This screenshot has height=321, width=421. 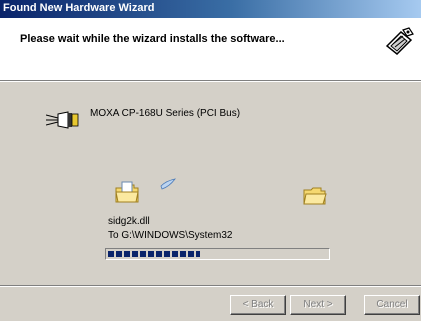 What do you see at coordinates (127, 192) in the screenshot?
I see `source-folder-icon` at bounding box center [127, 192].